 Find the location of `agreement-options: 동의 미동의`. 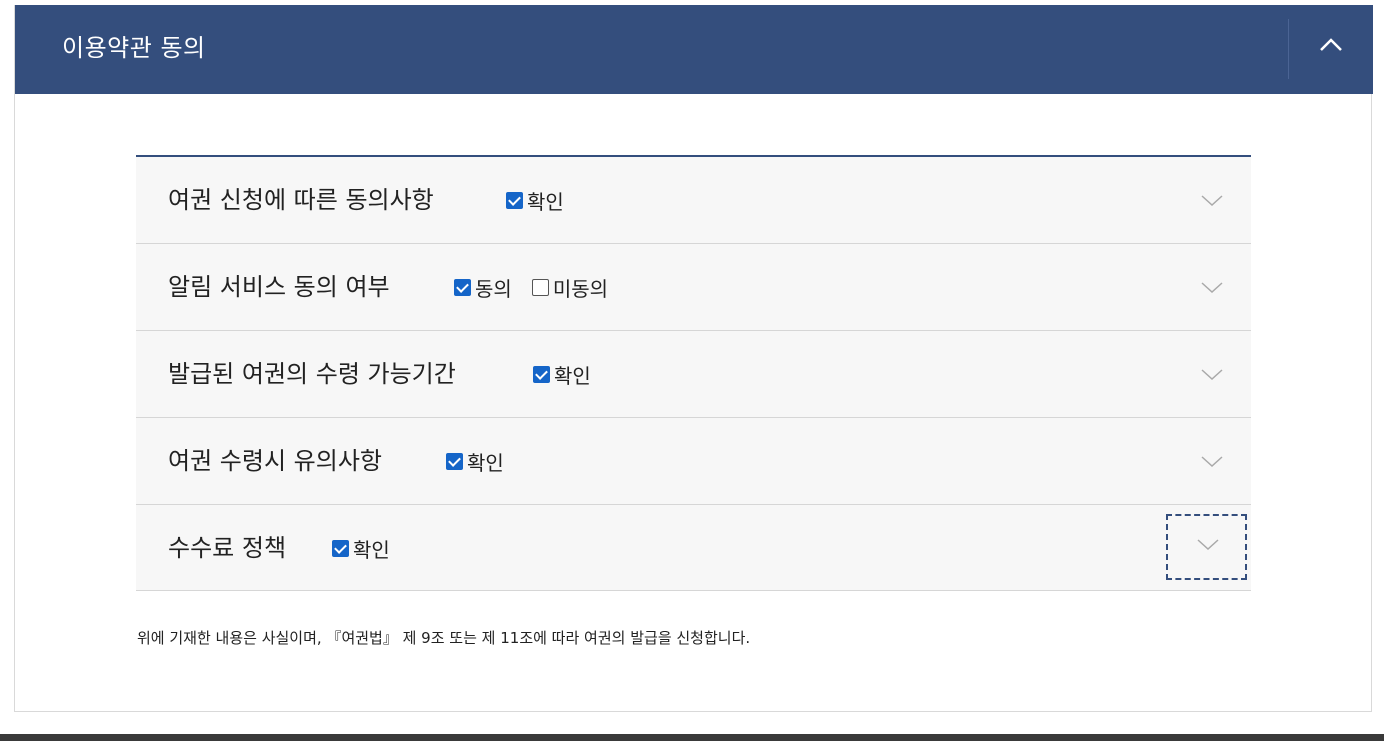

agreement-options: 동의 미동의 is located at coordinates (541, 287).